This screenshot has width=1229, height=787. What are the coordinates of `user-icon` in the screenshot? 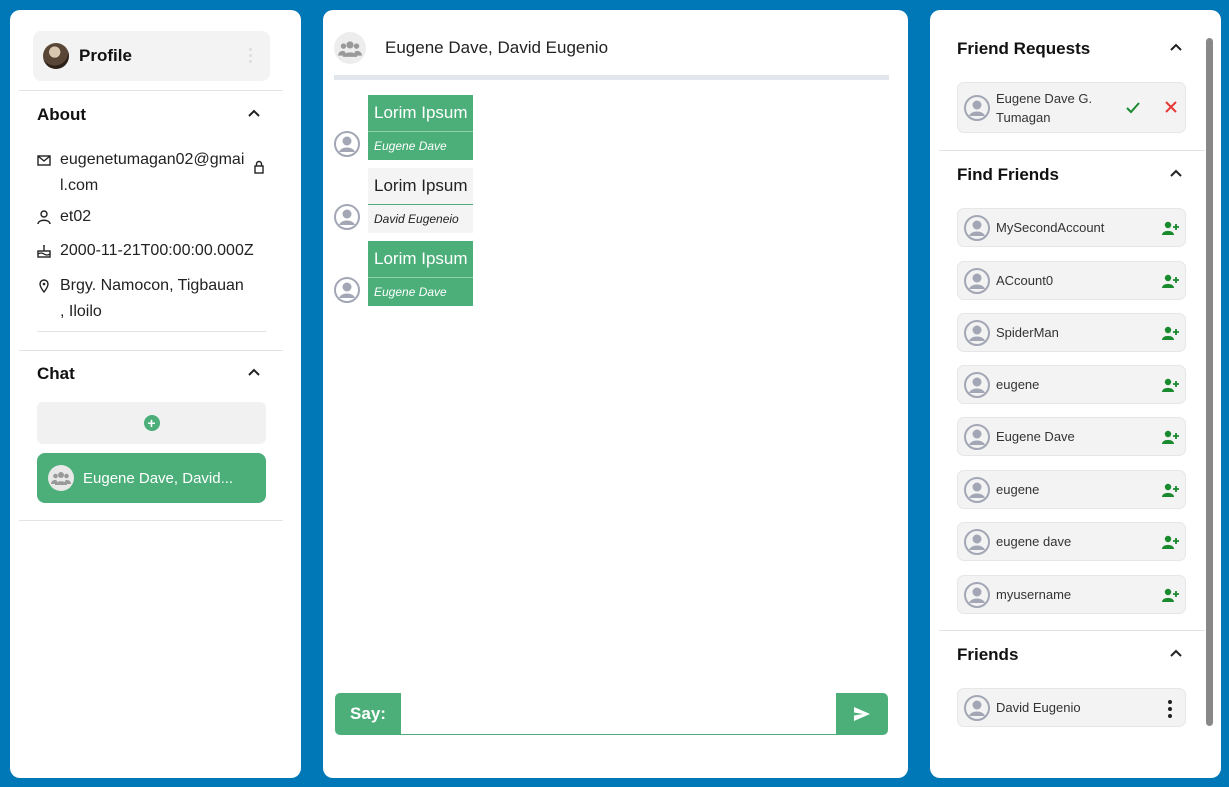 It's located at (44, 217).